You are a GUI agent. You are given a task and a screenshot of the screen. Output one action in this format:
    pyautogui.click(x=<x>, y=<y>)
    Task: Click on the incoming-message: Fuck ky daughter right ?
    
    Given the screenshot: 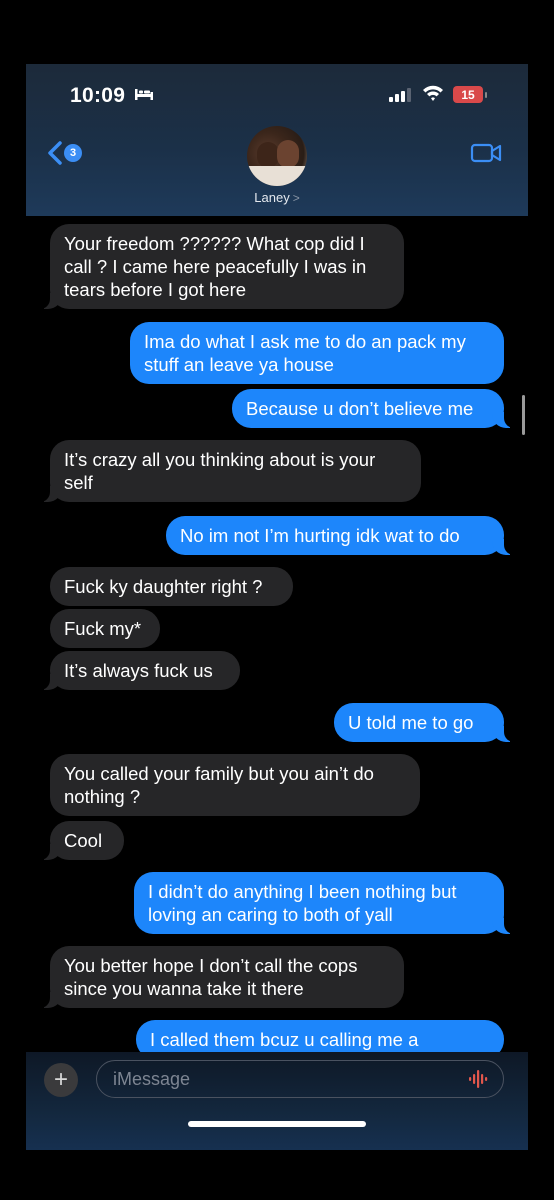 What is the action you would take?
    pyautogui.click(x=171, y=586)
    